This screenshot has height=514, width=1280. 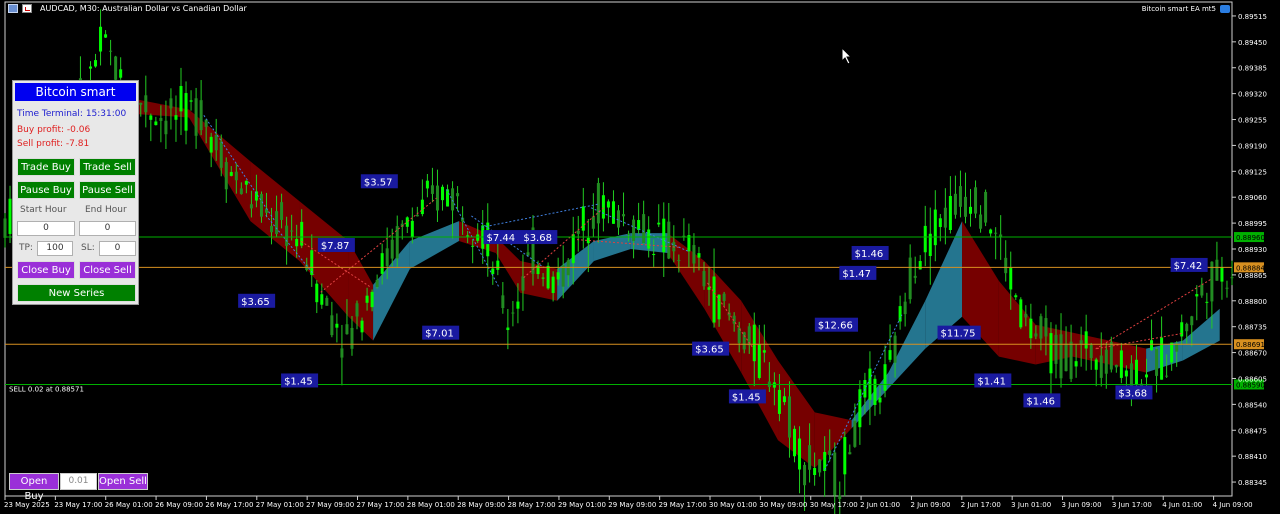 I want to click on pause-buy-button: Pause Buy, so click(x=46, y=190).